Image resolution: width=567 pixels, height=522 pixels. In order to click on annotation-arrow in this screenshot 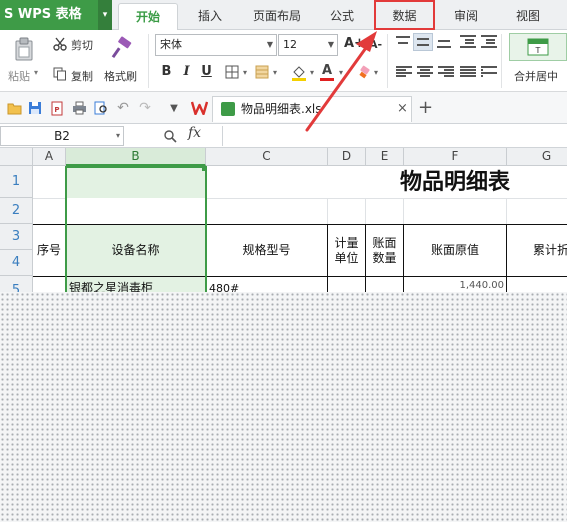, I will do `click(341, 81)`.